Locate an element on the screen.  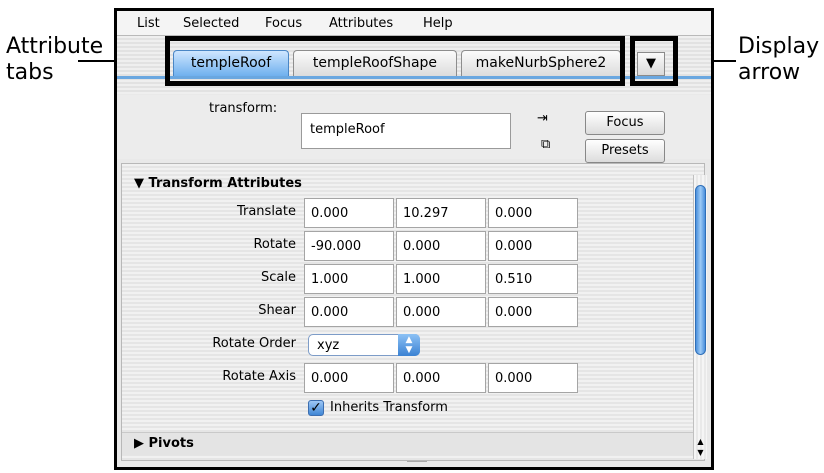
pivots-section-header: ▶ Pivots is located at coordinates (413, 443).